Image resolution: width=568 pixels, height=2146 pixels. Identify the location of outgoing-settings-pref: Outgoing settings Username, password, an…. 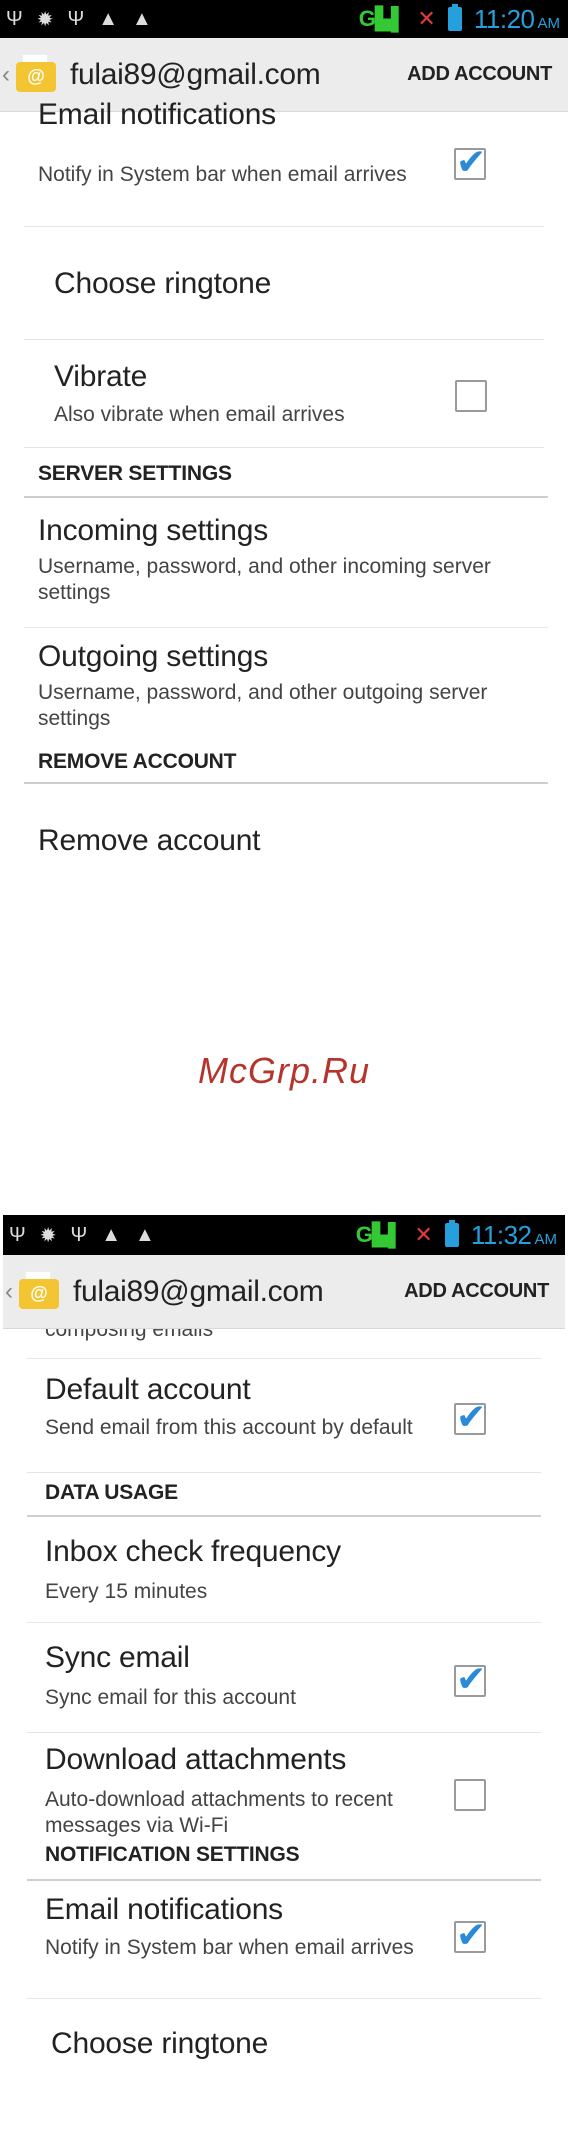
(286, 689).